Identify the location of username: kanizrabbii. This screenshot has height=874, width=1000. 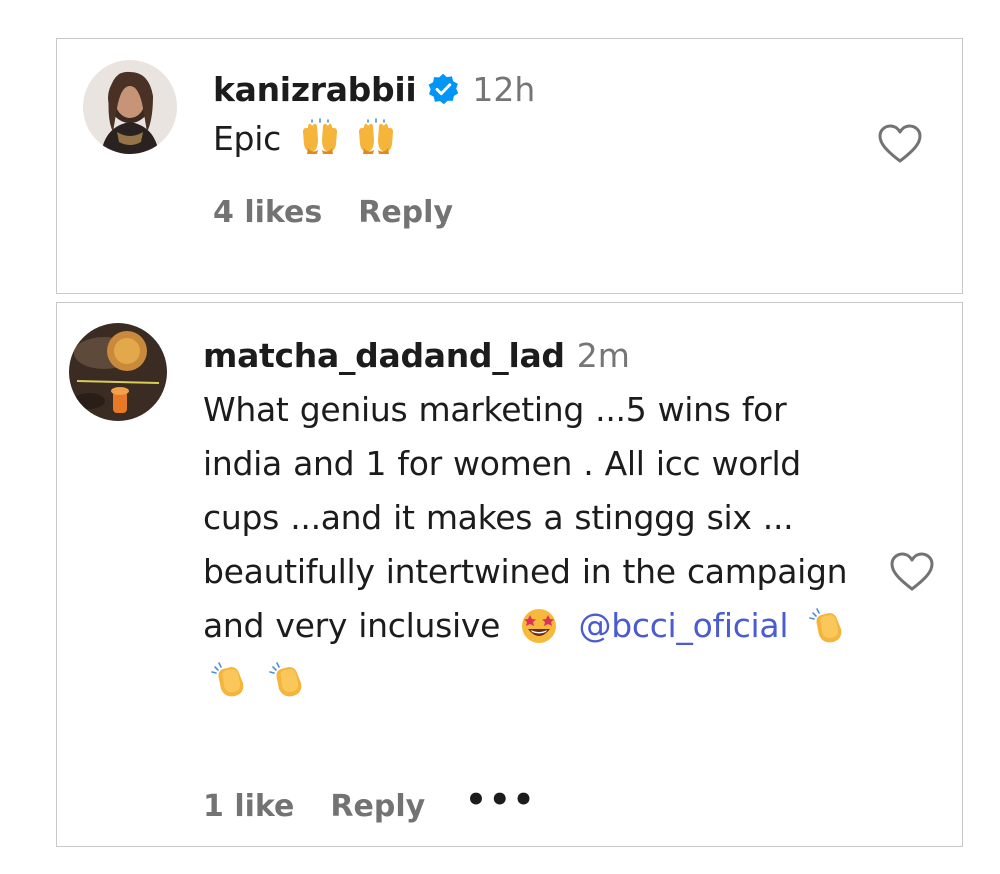
(315, 89).